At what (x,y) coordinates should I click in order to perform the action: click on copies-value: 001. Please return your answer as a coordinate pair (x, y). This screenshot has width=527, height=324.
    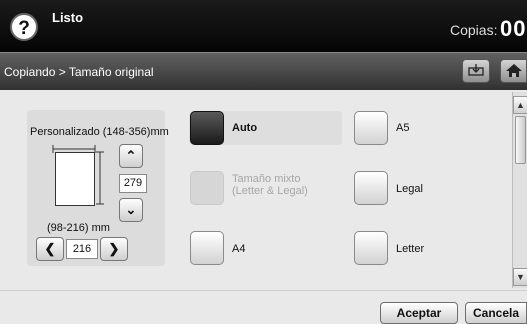
    Looking at the image, I should click on (513, 28).